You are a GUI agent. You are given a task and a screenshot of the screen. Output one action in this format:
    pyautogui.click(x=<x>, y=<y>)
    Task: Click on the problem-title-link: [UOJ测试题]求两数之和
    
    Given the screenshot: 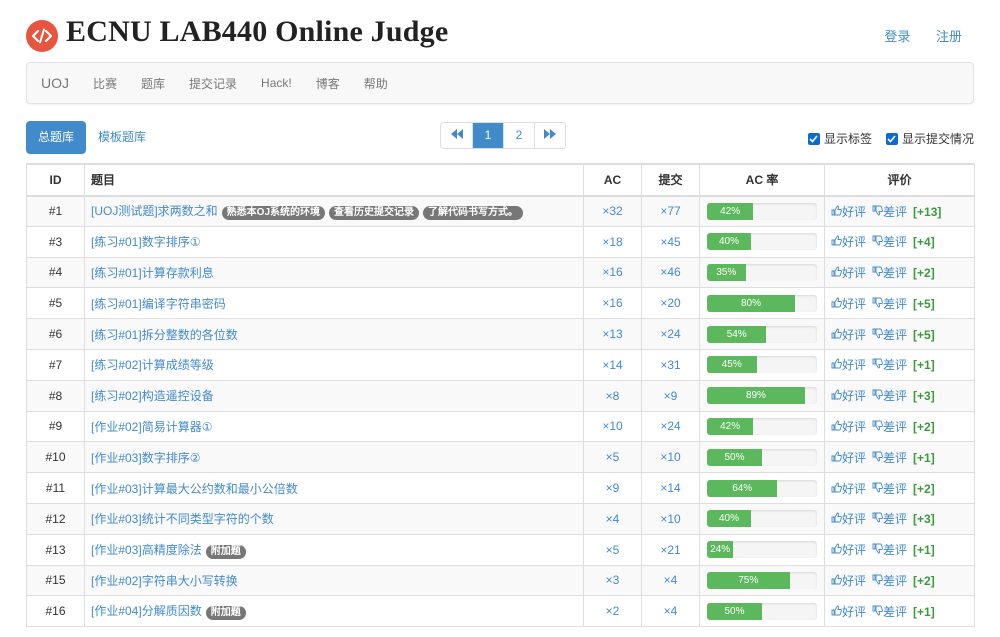 What is the action you would take?
    pyautogui.click(x=154, y=211)
    